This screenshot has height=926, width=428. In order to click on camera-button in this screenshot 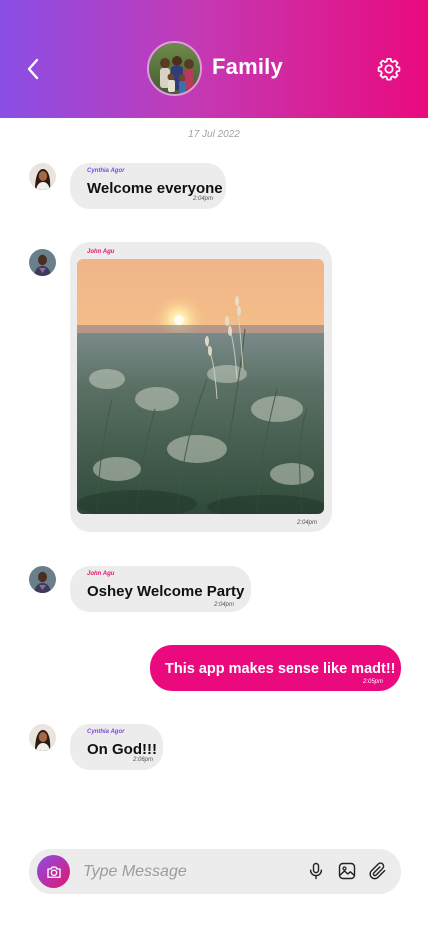, I will do `click(53, 871)`.